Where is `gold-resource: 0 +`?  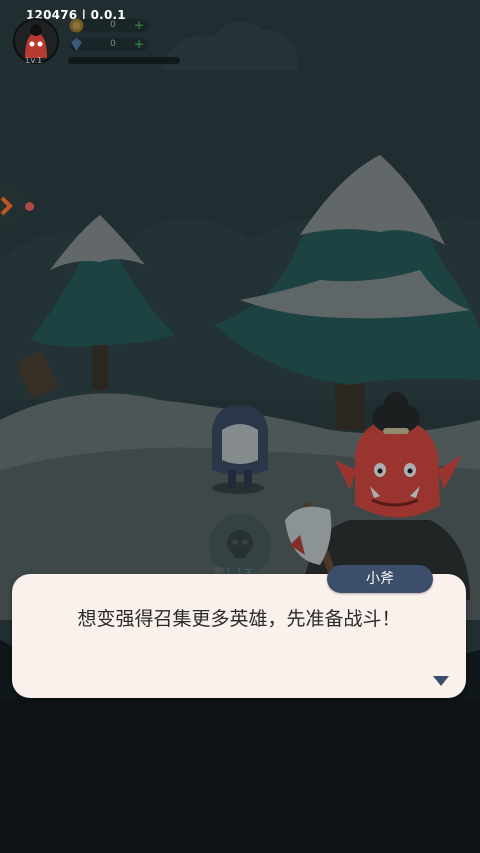
gold-resource: 0 + is located at coordinates (108, 25).